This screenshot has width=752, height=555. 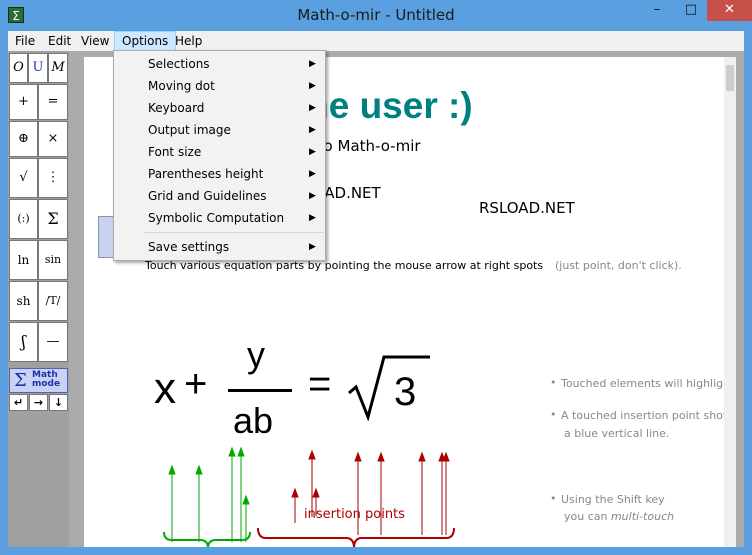 I want to click on tool-plus: +, so click(x=23, y=102).